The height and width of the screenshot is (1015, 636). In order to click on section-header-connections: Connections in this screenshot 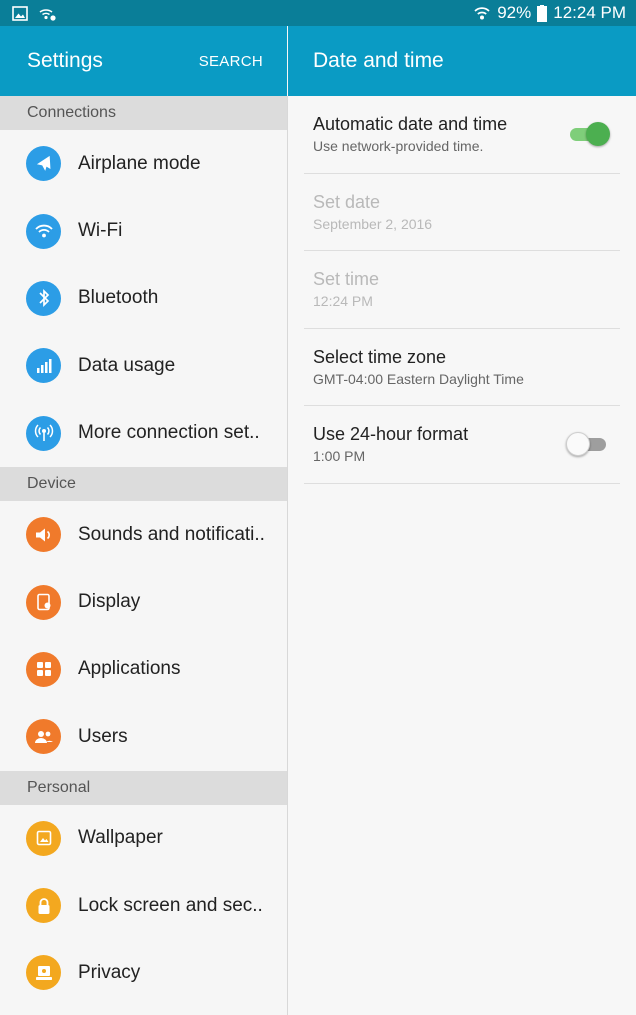, I will do `click(143, 113)`.